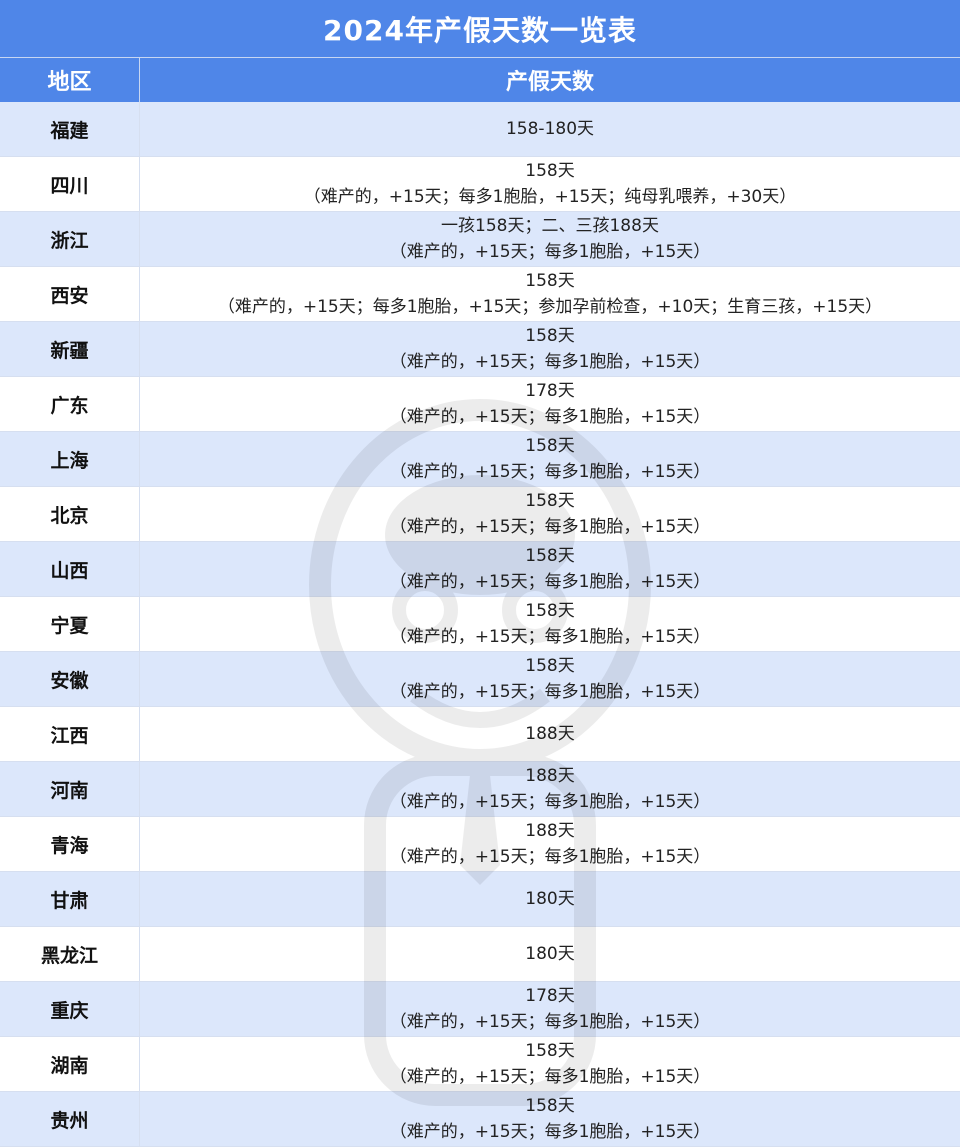 The width and height of the screenshot is (960, 1148). Describe the element at coordinates (70, 459) in the screenshot. I see `region-cell: 上海` at that location.